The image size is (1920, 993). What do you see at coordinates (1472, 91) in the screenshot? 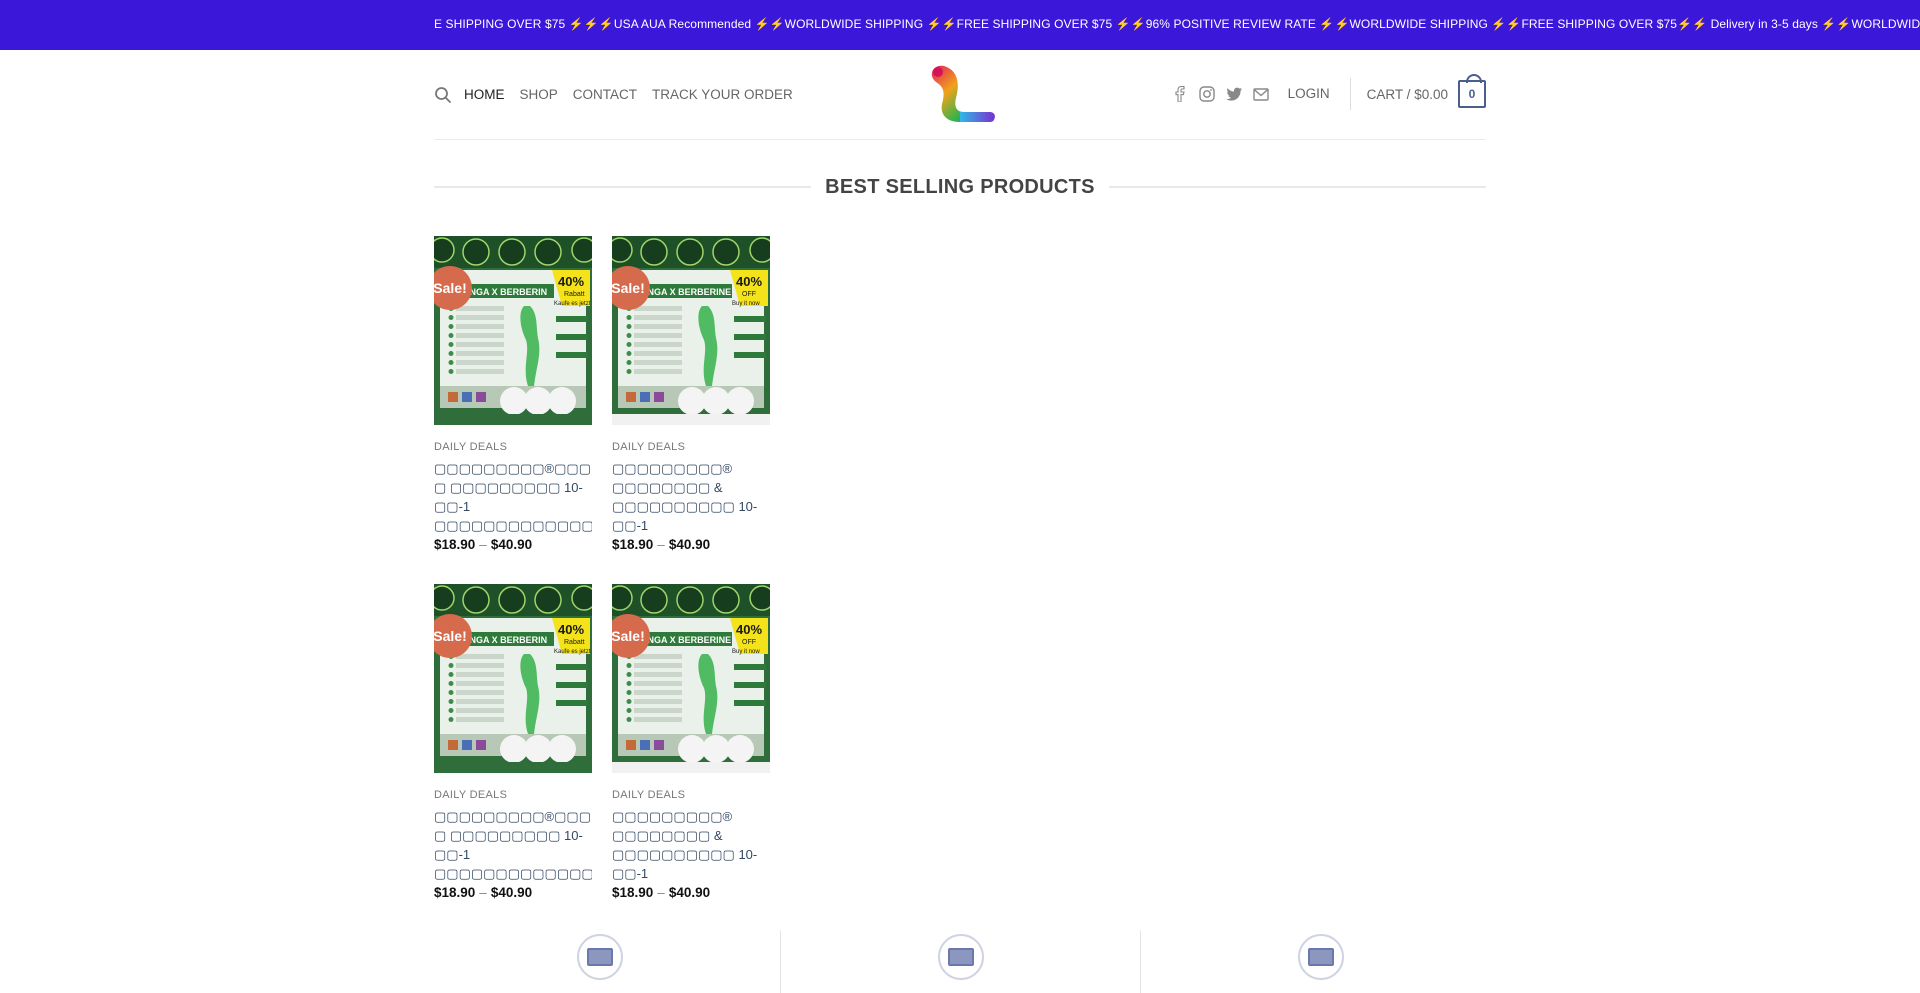
I see `cart-count-badge: 0` at bounding box center [1472, 91].